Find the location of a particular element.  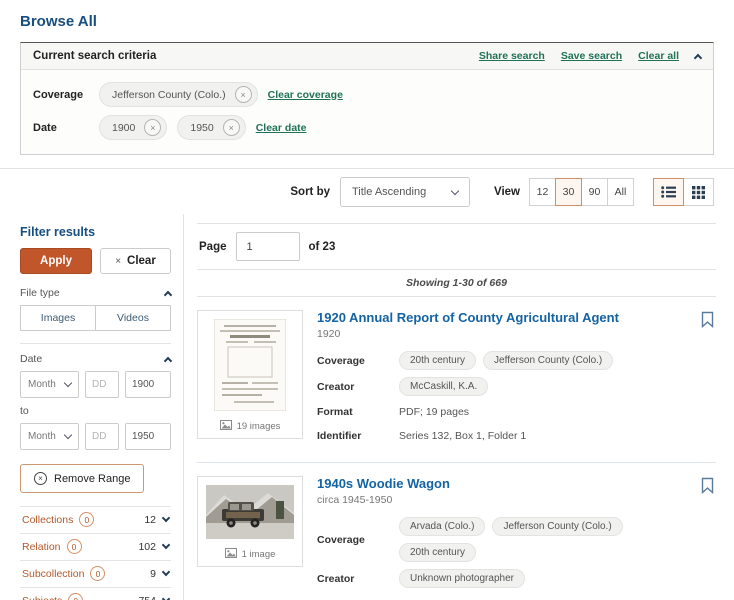

to-day-input is located at coordinates (102, 436).